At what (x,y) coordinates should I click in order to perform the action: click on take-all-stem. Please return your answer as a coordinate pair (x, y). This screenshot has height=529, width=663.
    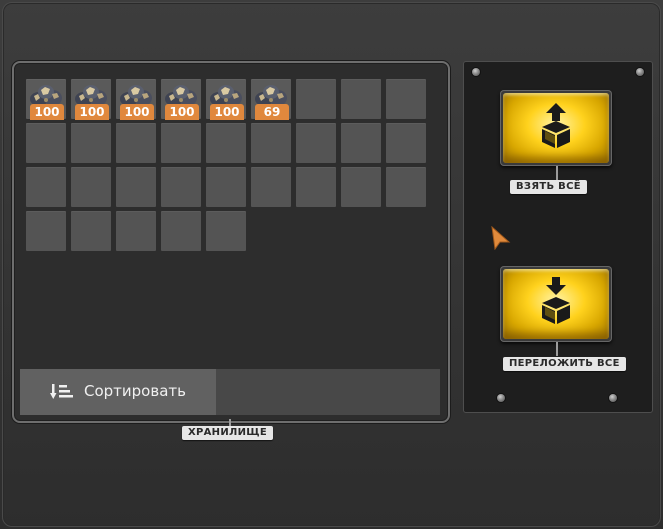
    Looking at the image, I should click on (557, 173).